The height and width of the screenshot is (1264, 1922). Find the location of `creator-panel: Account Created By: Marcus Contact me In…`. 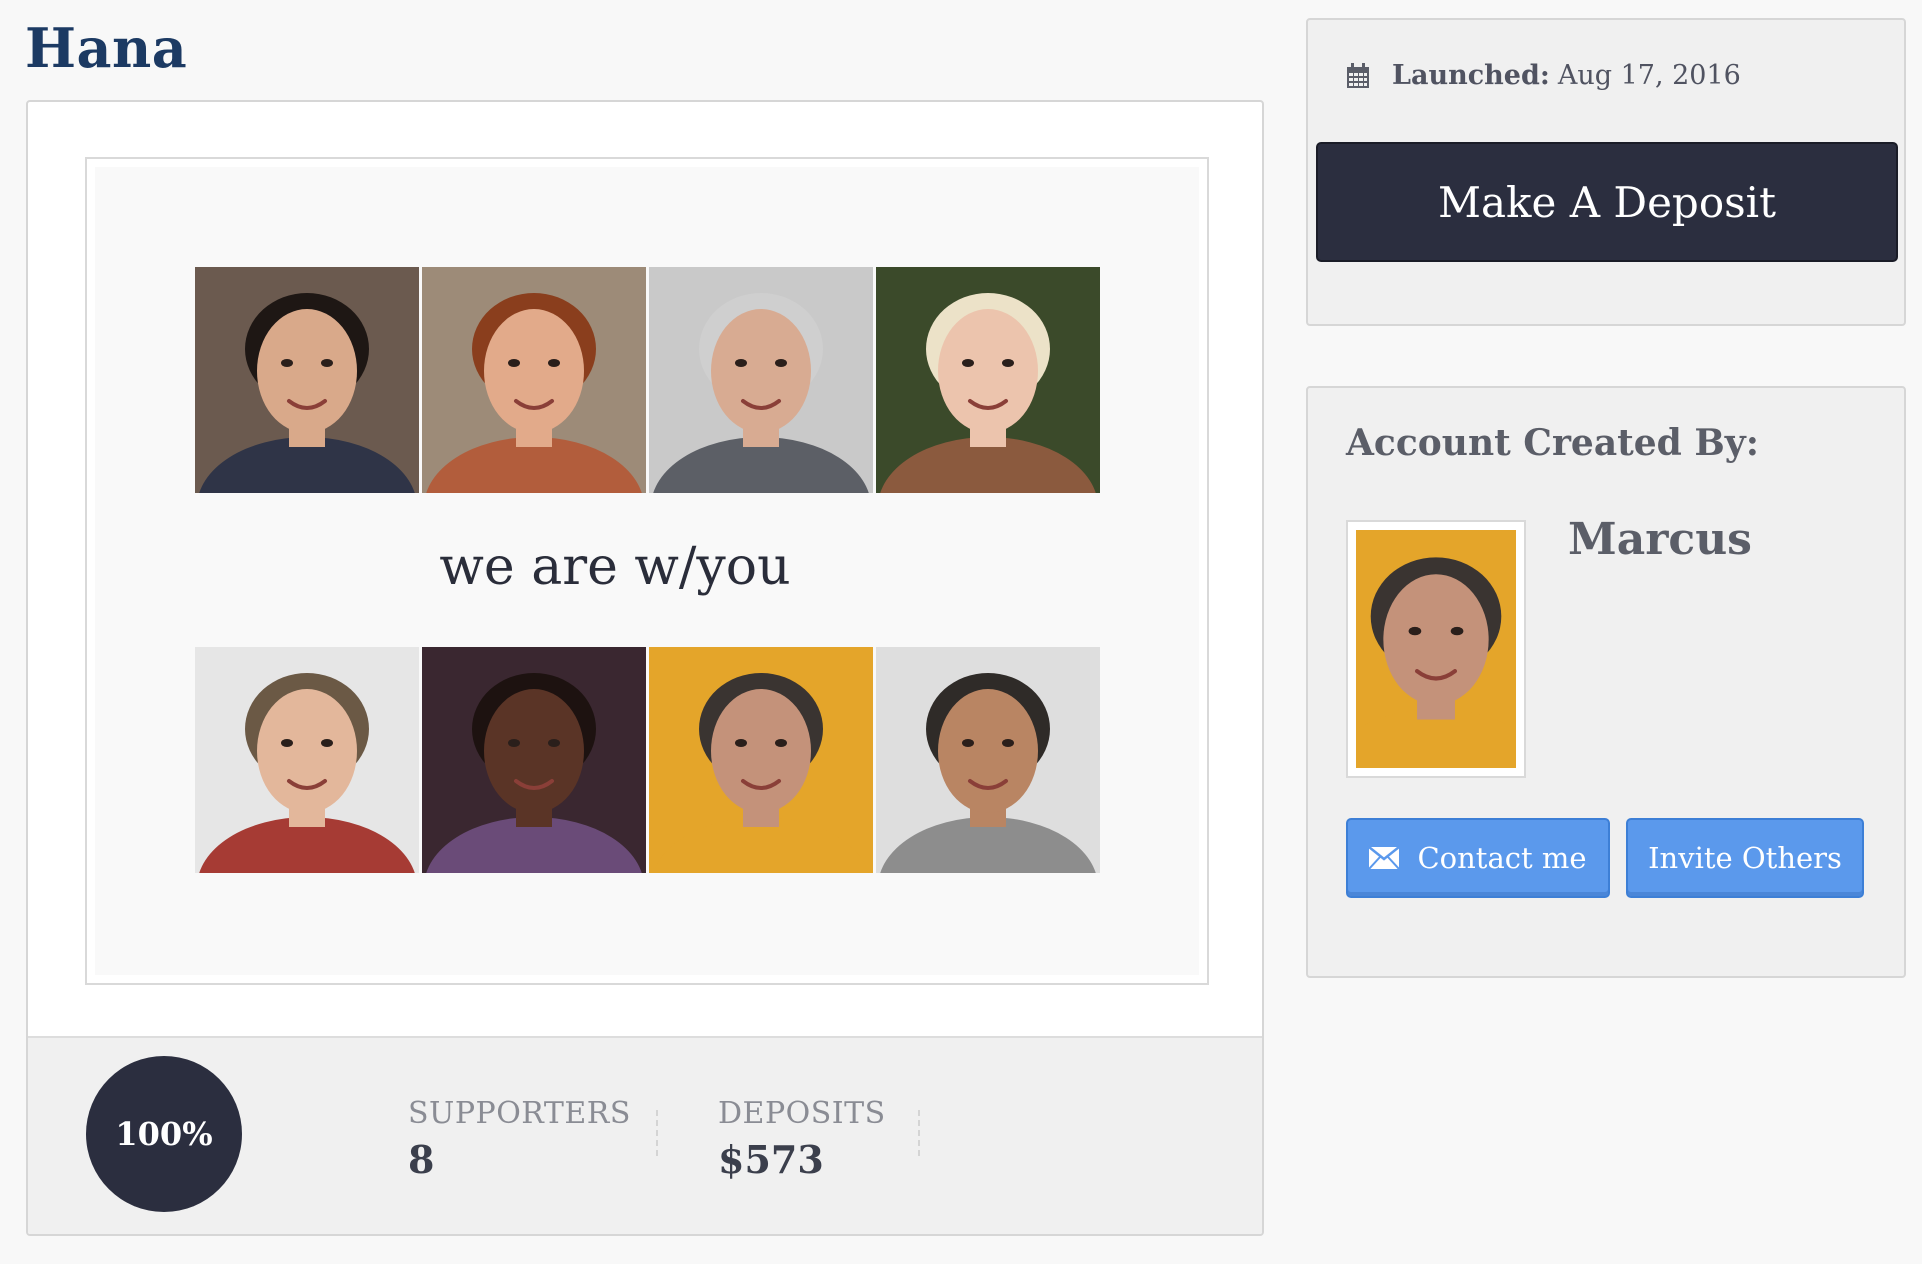

creator-panel: Account Created By: Marcus Contact me In… is located at coordinates (1606, 682).